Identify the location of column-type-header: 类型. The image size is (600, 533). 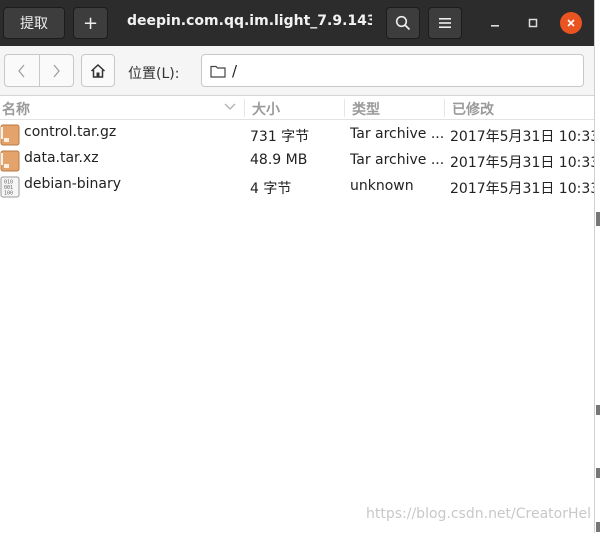
(366, 109).